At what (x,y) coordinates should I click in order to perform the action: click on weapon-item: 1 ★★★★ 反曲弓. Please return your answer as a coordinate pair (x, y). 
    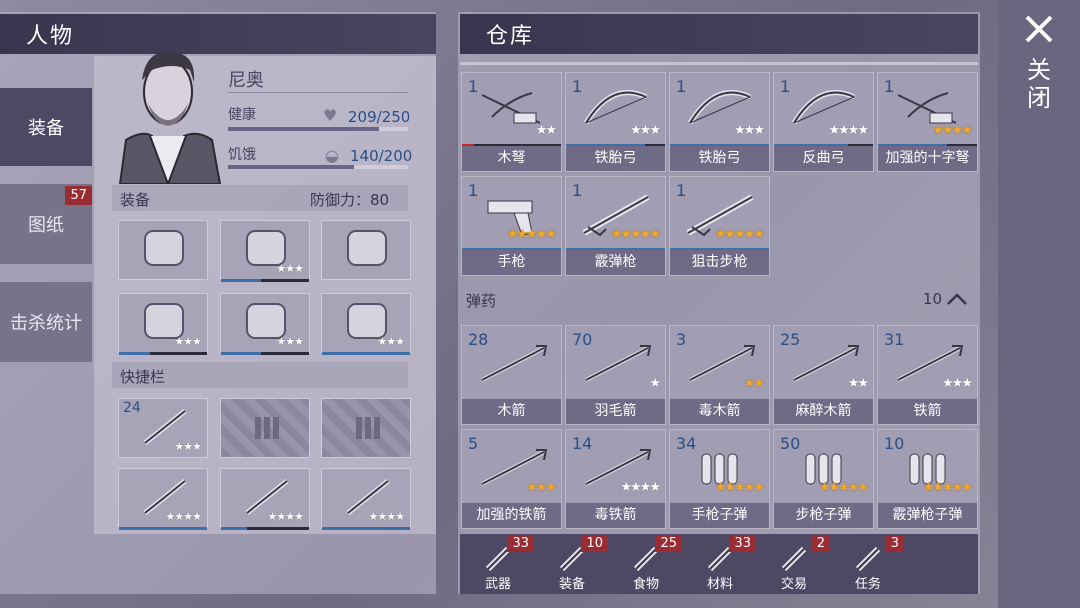
    Looking at the image, I should click on (823, 122).